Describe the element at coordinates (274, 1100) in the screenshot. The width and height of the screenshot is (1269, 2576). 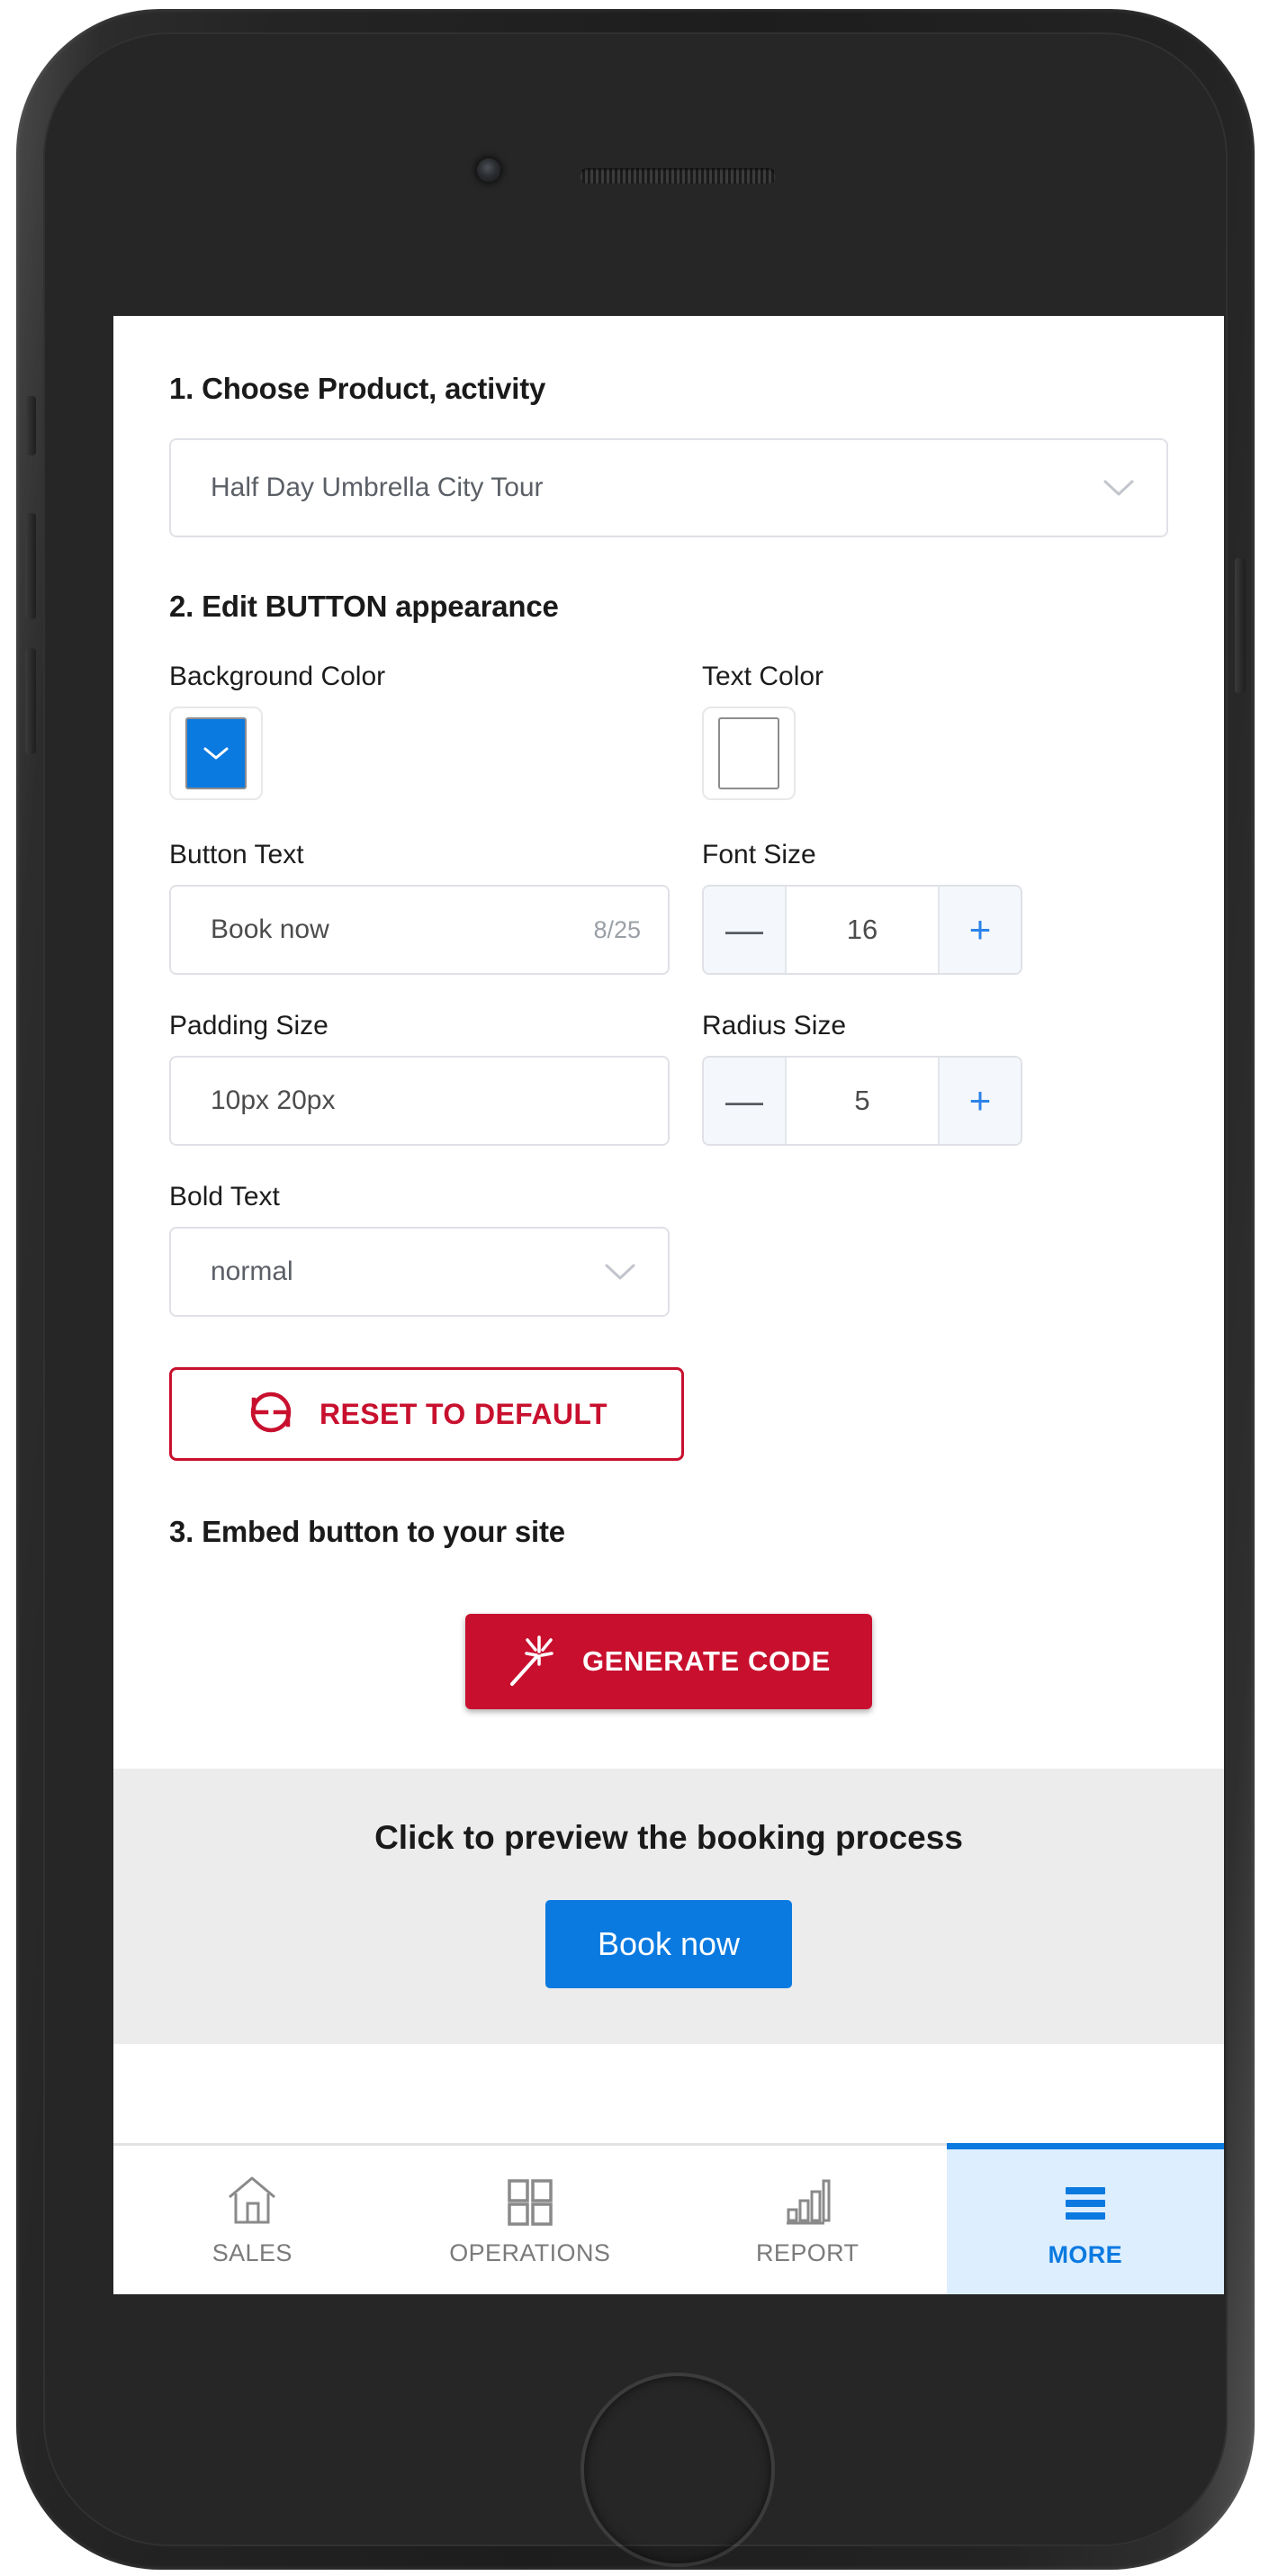
I see `padding-size-value: 10px 20px` at that location.